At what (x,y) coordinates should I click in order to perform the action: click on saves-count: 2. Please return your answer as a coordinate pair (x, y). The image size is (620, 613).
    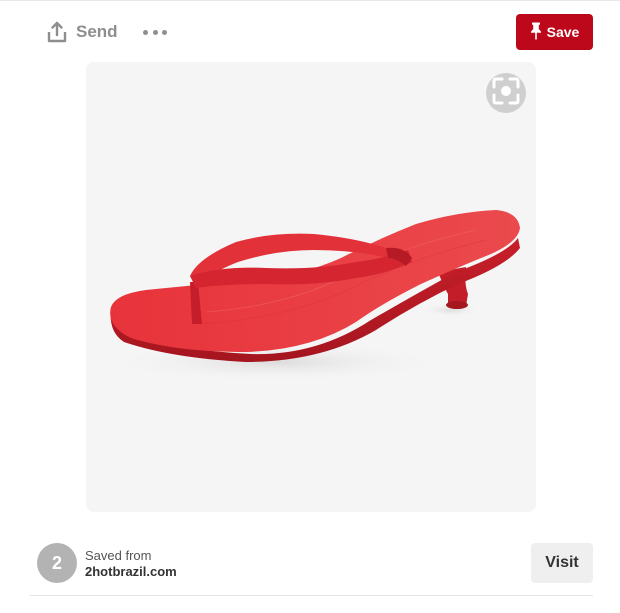
    Looking at the image, I should click on (56, 562).